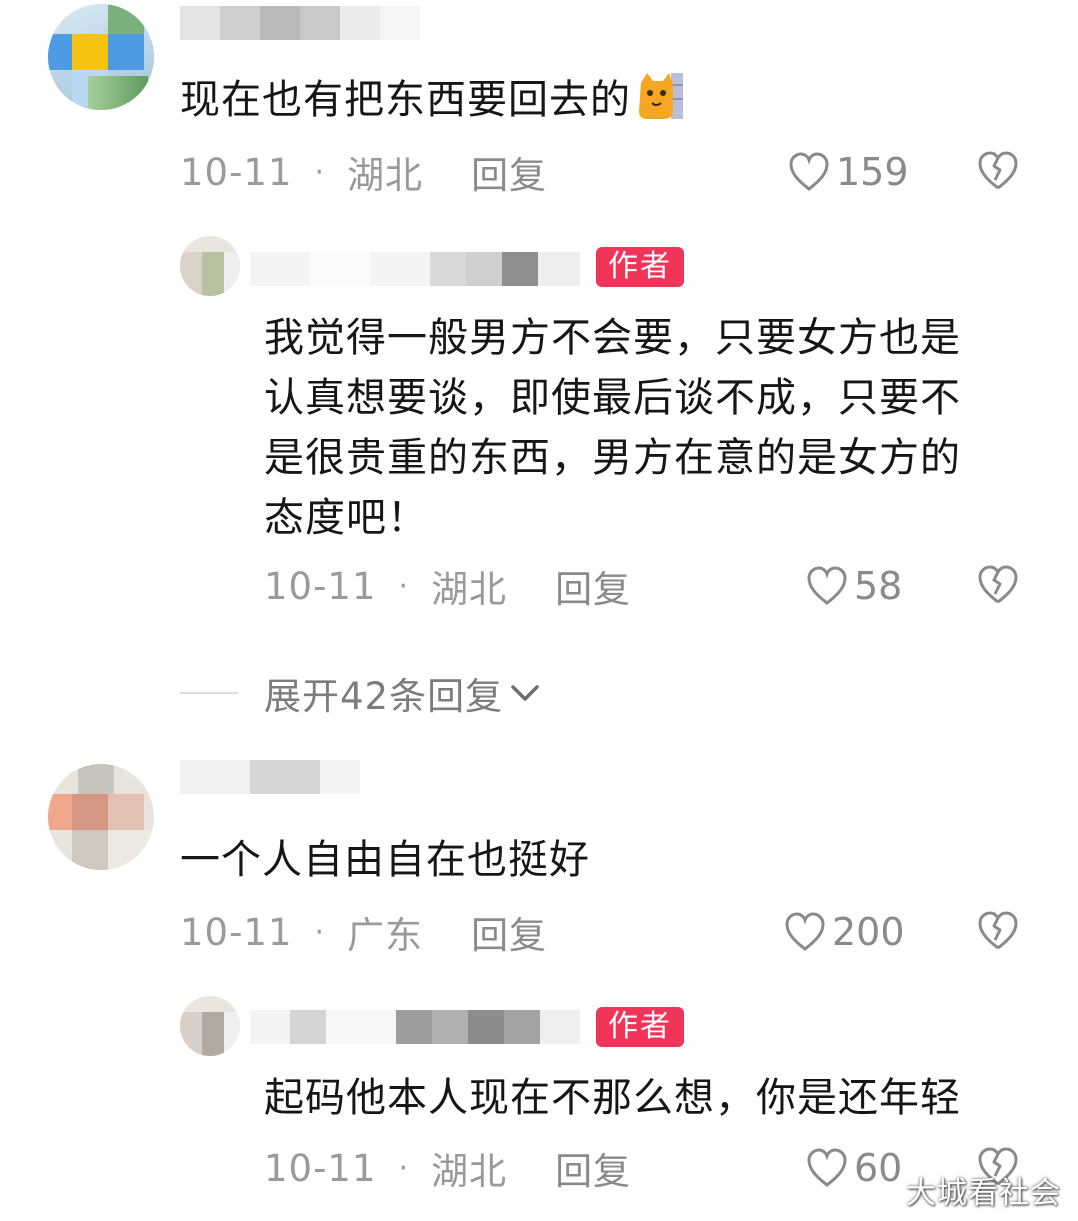 This screenshot has height=1221, width=1078. What do you see at coordinates (209, 693) in the screenshot?
I see `divider-line` at bounding box center [209, 693].